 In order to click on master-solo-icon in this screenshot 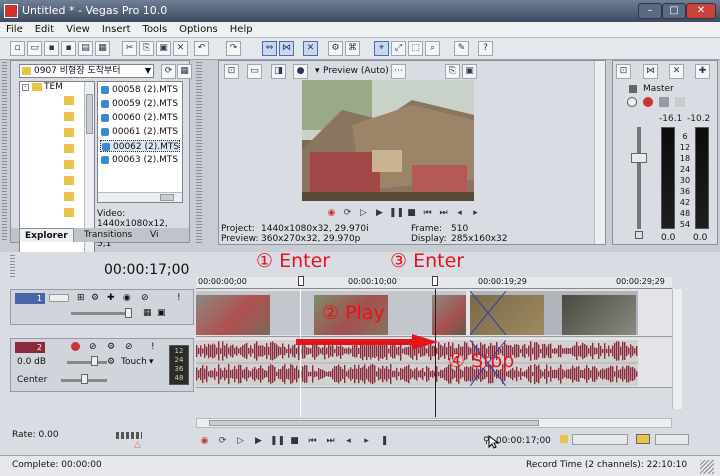, I will do `click(680, 102)`.